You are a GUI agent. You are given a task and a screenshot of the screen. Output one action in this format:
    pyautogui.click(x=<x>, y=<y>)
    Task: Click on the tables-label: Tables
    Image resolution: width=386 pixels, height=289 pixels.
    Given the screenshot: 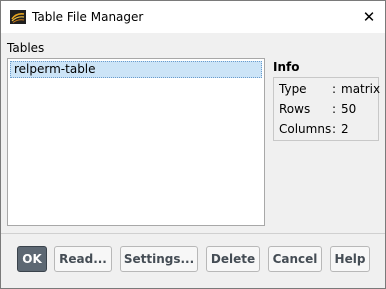 What is the action you would take?
    pyautogui.click(x=26, y=48)
    